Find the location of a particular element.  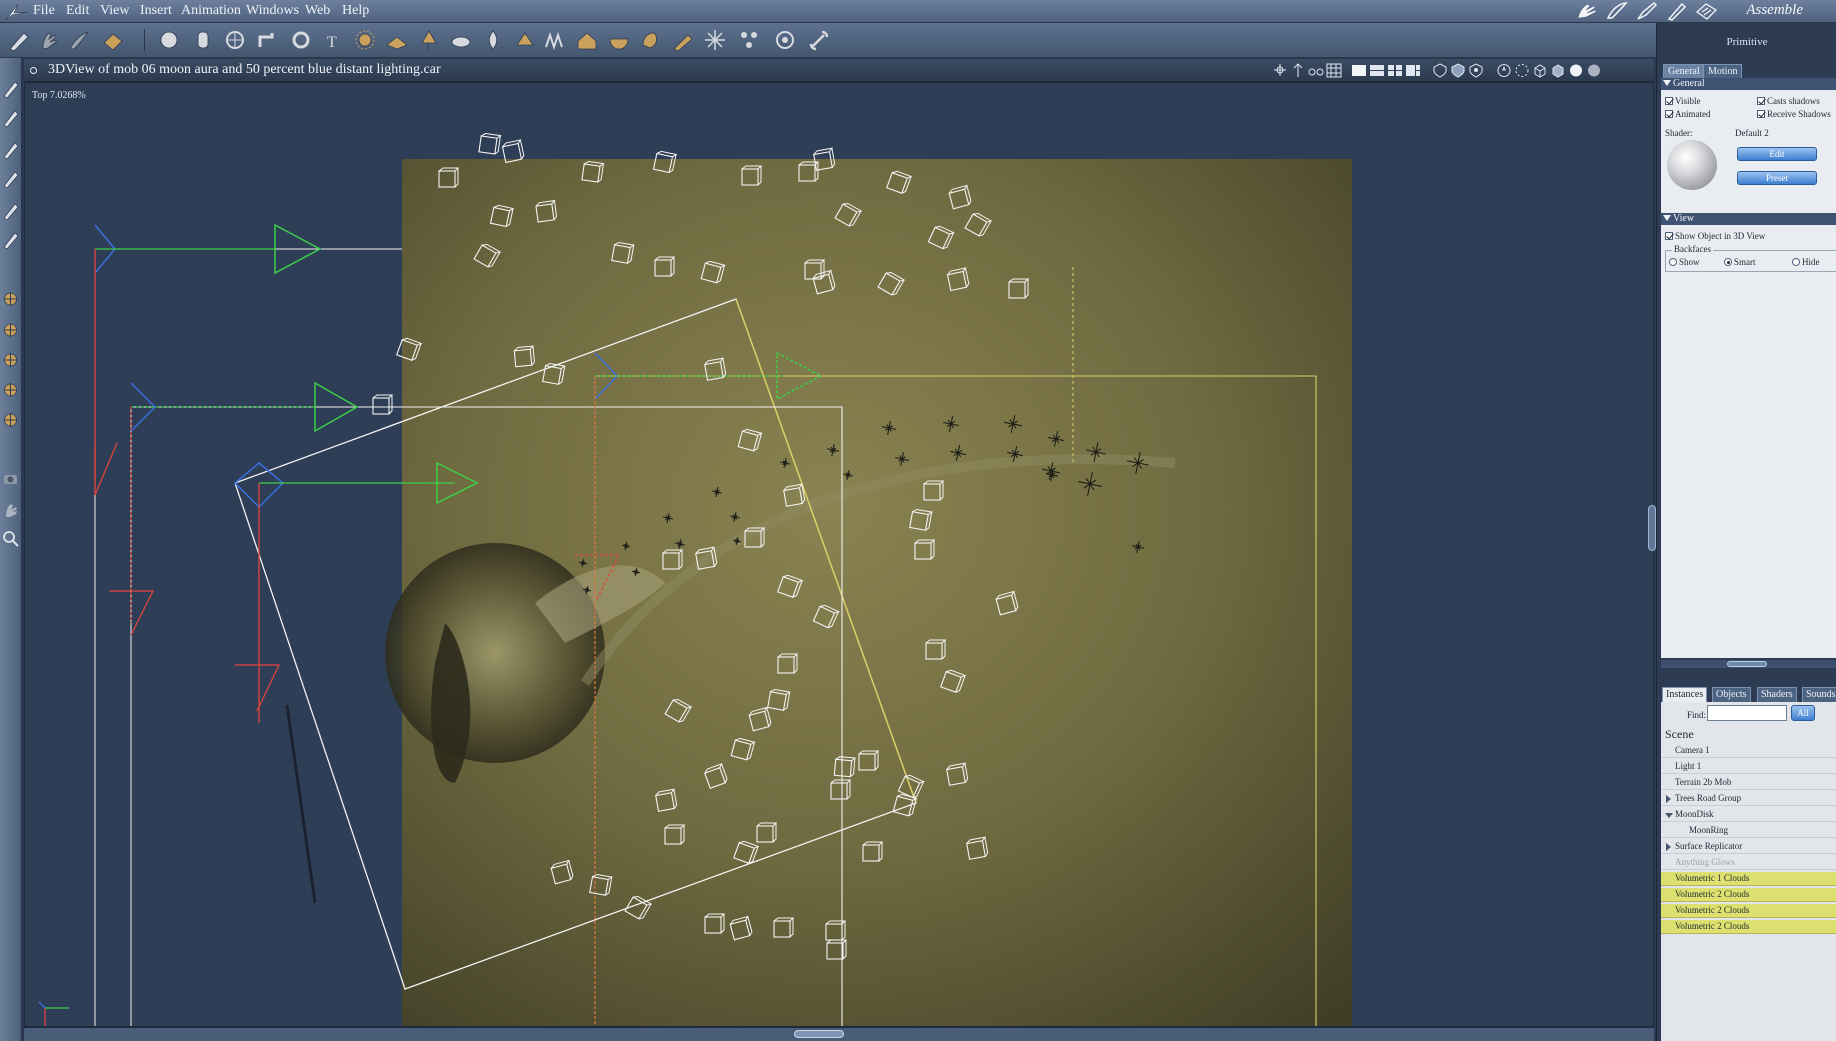

scene-tree-row: MoonDisk is located at coordinates (1748, 815).